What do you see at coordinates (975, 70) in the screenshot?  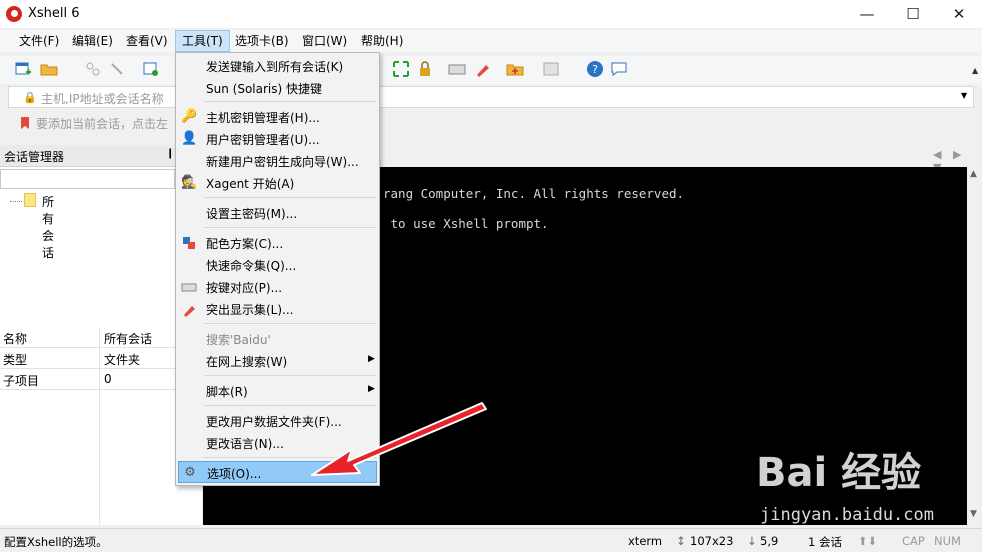 I see `toolbar-overflow-icon: ▲` at bounding box center [975, 70].